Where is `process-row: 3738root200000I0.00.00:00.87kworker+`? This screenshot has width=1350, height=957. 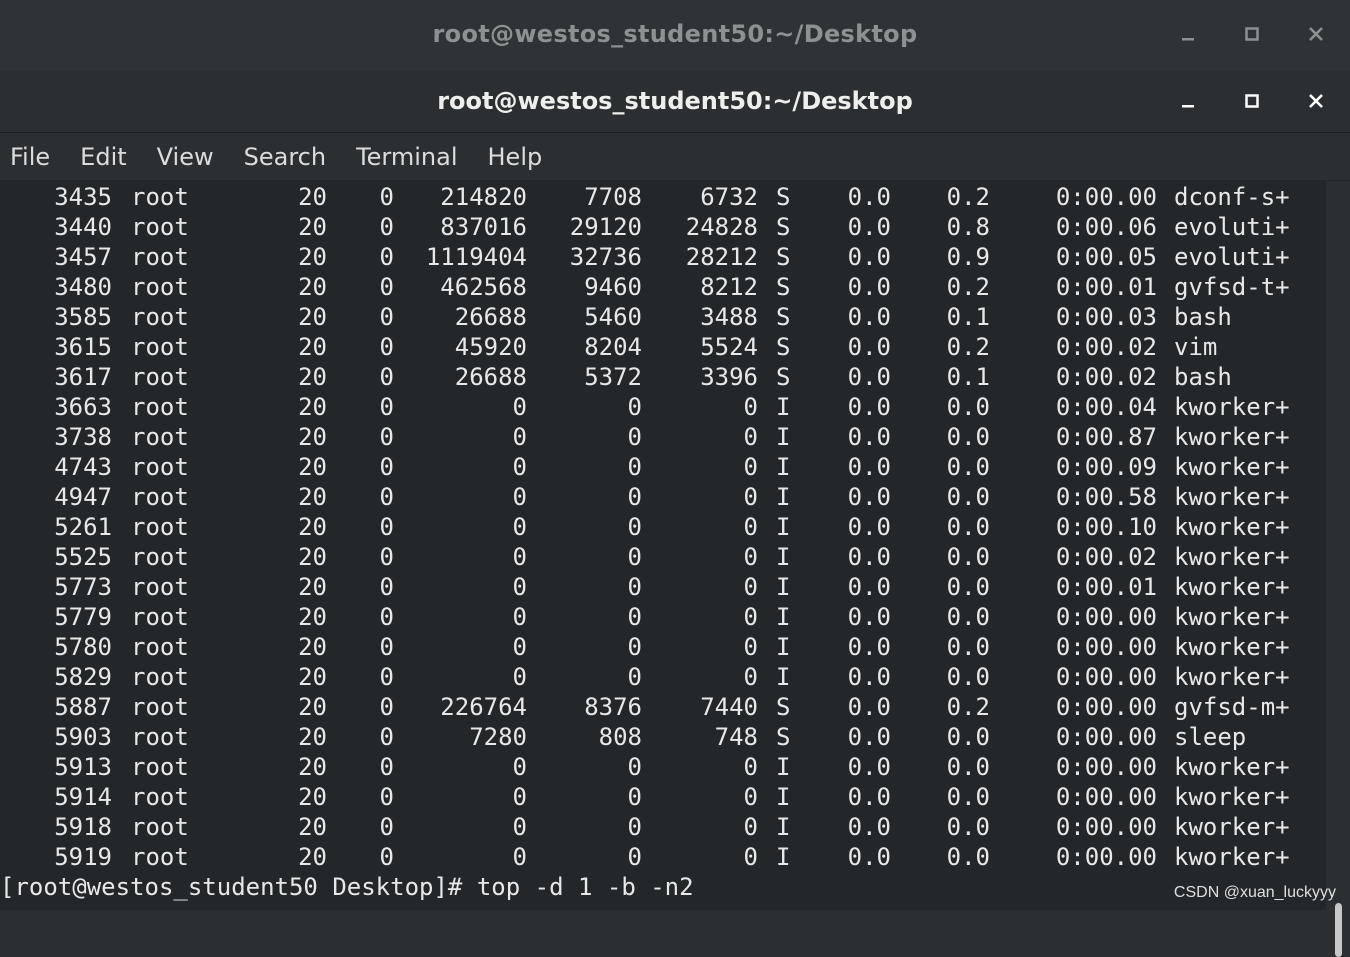
process-row: 3738root200000I0.00.00:00.87kworker+ is located at coordinates (663, 437).